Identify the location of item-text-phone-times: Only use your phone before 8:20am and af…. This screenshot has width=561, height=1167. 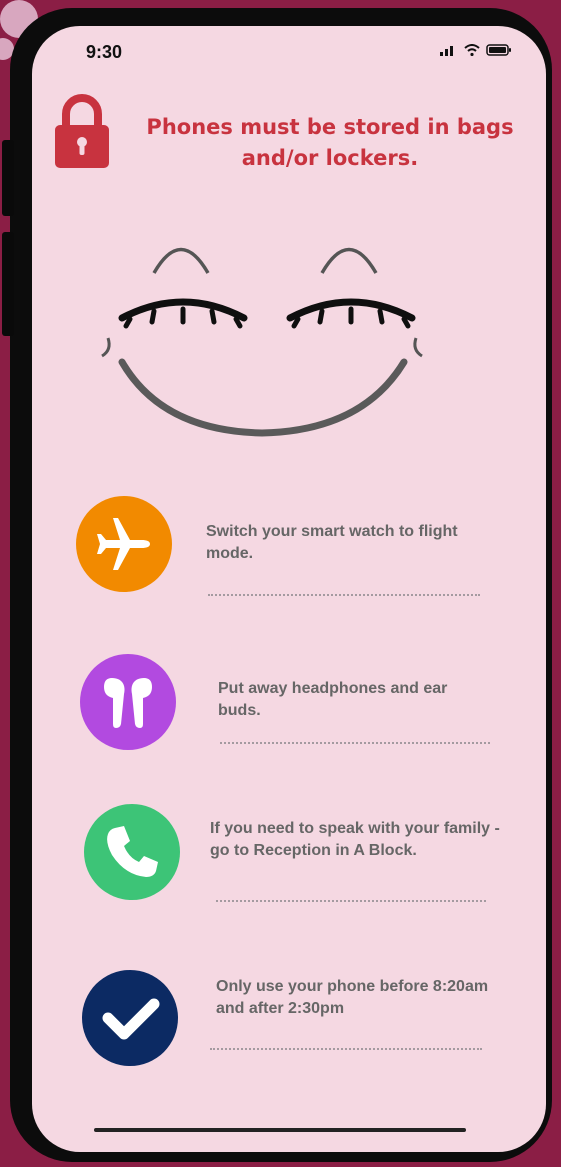
(352, 997).